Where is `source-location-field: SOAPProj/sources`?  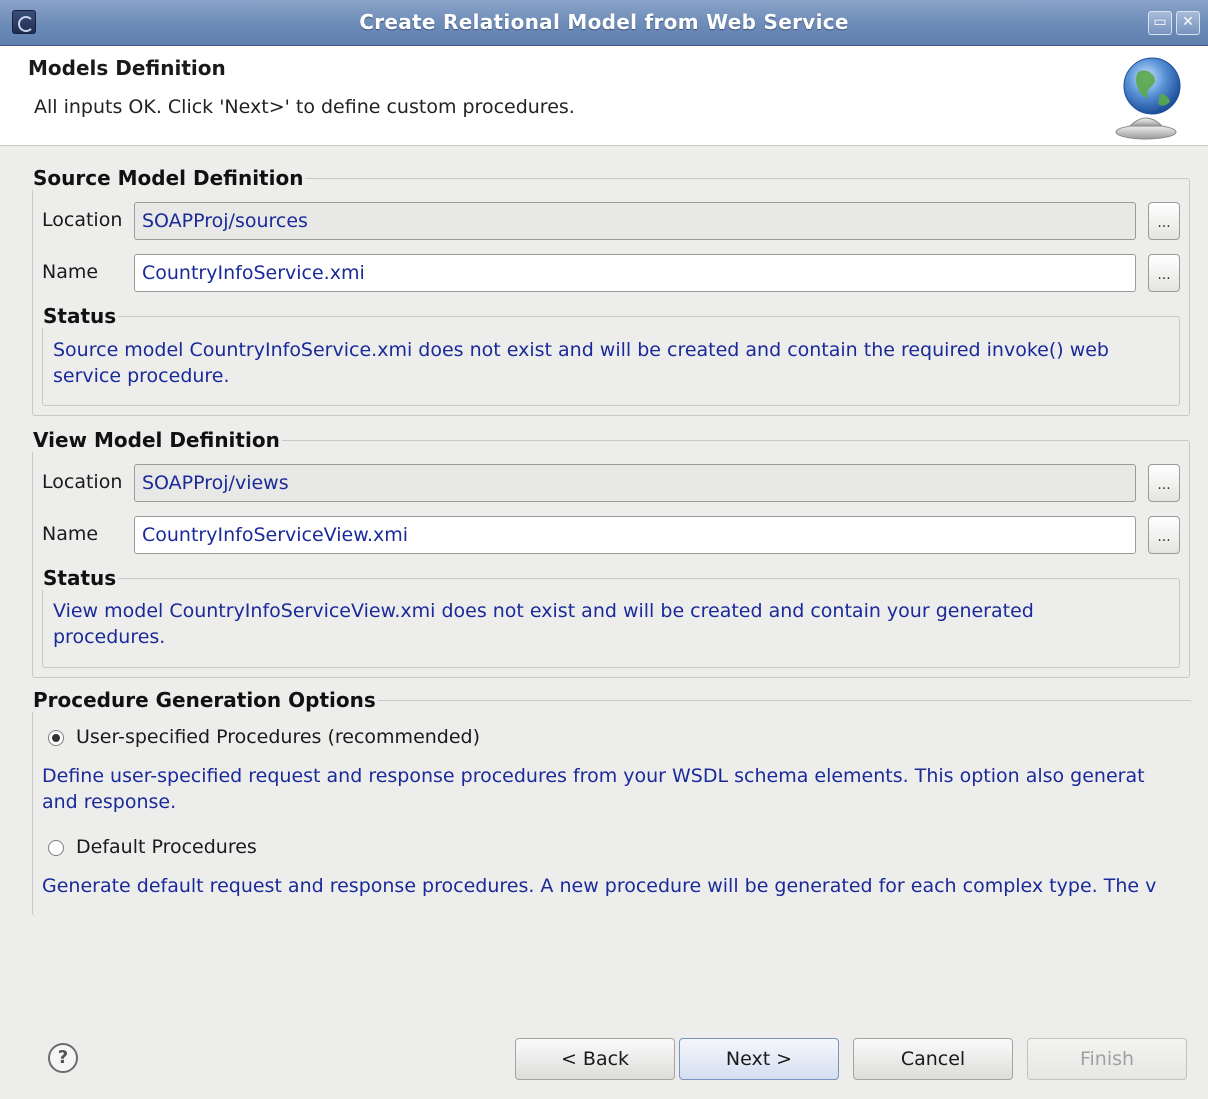 source-location-field: SOAPProj/sources is located at coordinates (635, 221).